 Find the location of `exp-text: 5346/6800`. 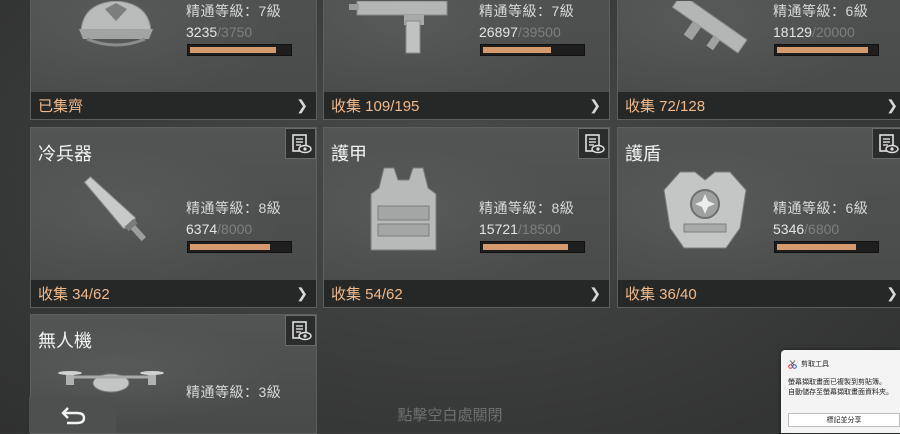

exp-text: 5346/6800 is located at coordinates (806, 229).